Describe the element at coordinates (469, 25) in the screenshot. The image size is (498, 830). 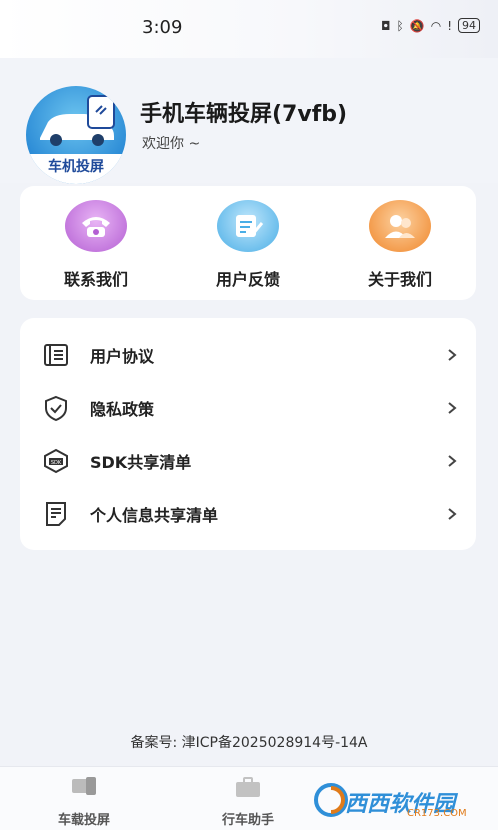
I see `battery-indicator: 94` at that location.